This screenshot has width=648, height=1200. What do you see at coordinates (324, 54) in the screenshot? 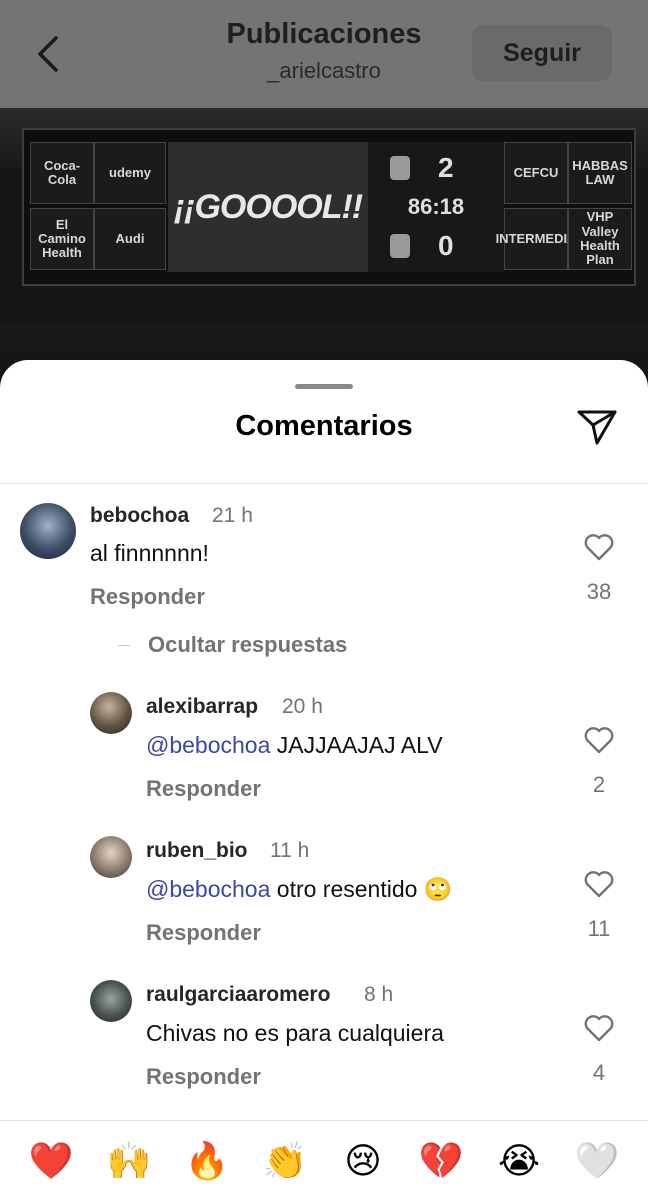
I see `top-header: Publicaciones _arielcastro Seguir` at bounding box center [324, 54].